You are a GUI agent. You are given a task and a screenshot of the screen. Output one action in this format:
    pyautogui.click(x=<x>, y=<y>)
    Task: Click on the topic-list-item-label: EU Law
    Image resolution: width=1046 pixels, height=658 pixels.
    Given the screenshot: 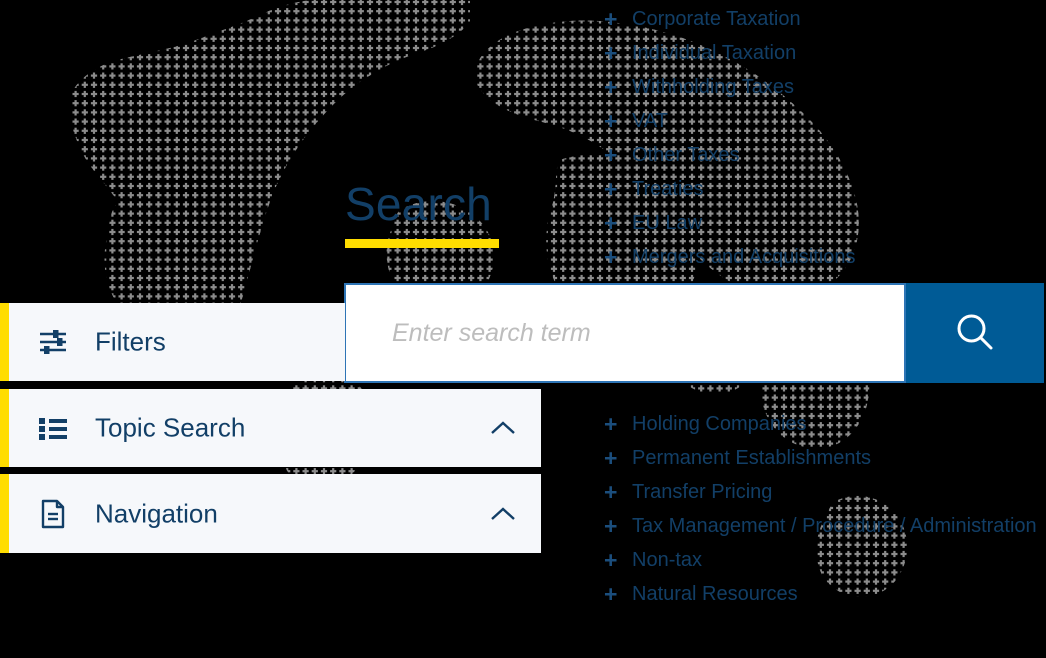 What is the action you would take?
    pyautogui.click(x=667, y=223)
    